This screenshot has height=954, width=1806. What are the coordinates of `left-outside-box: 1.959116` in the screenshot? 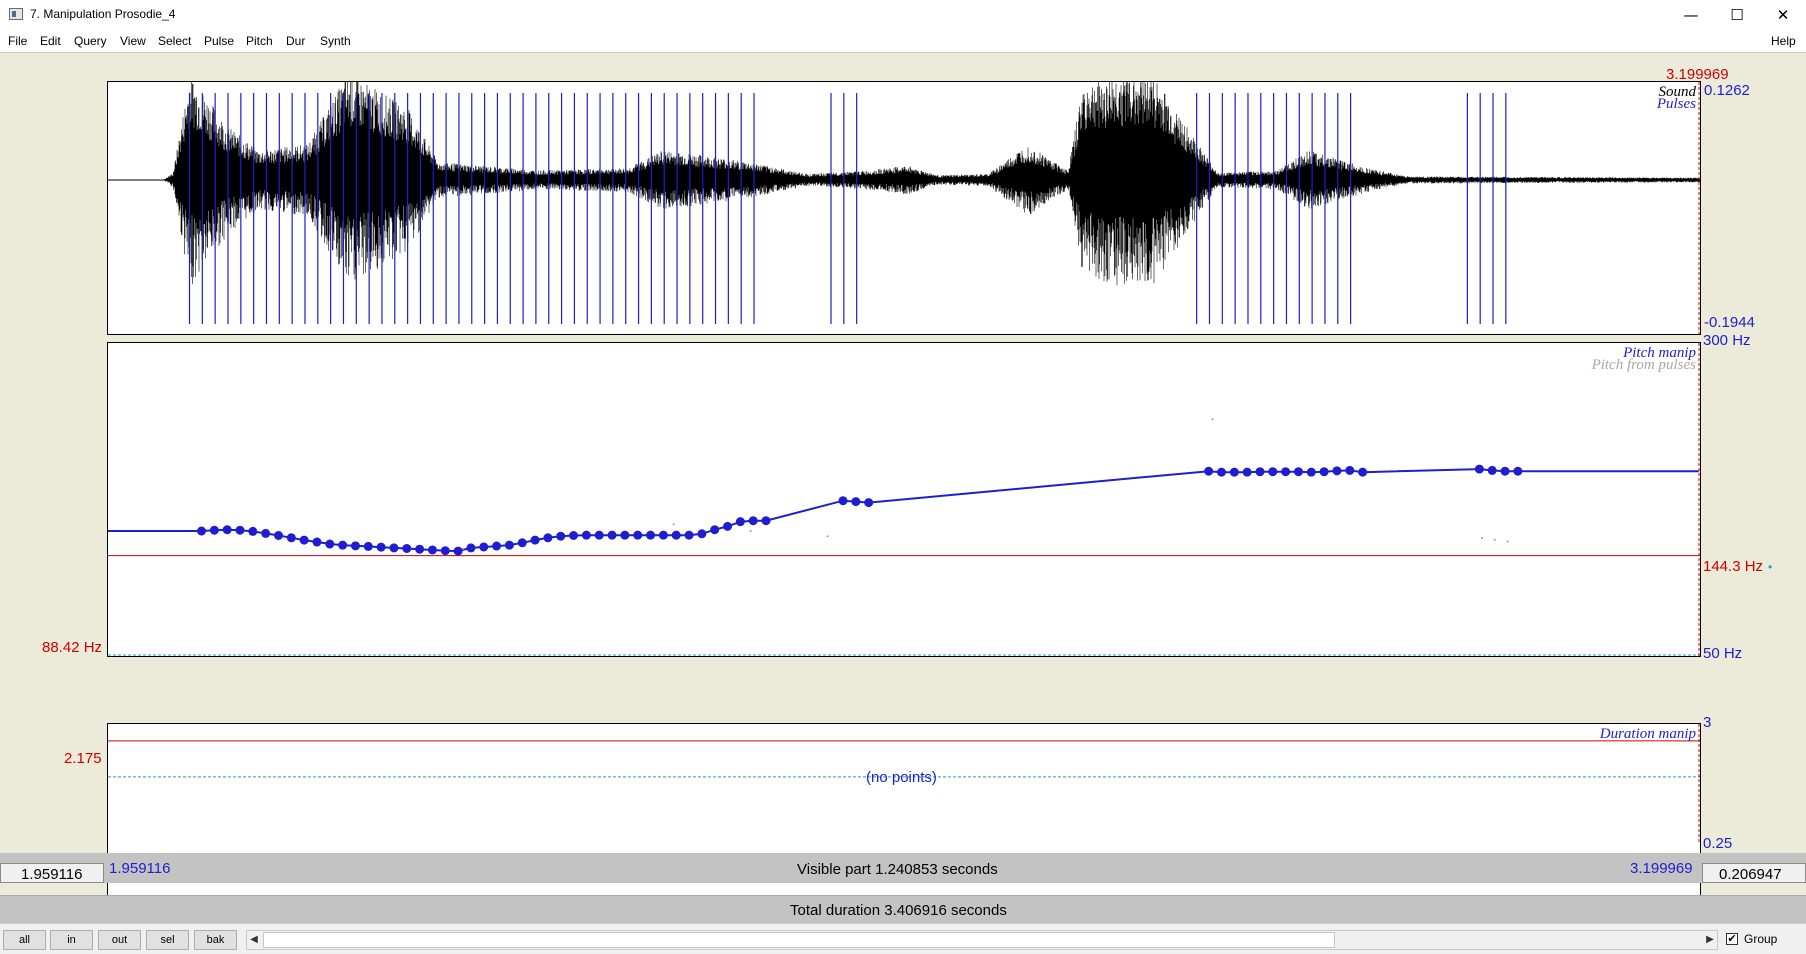 It's located at (52, 873).